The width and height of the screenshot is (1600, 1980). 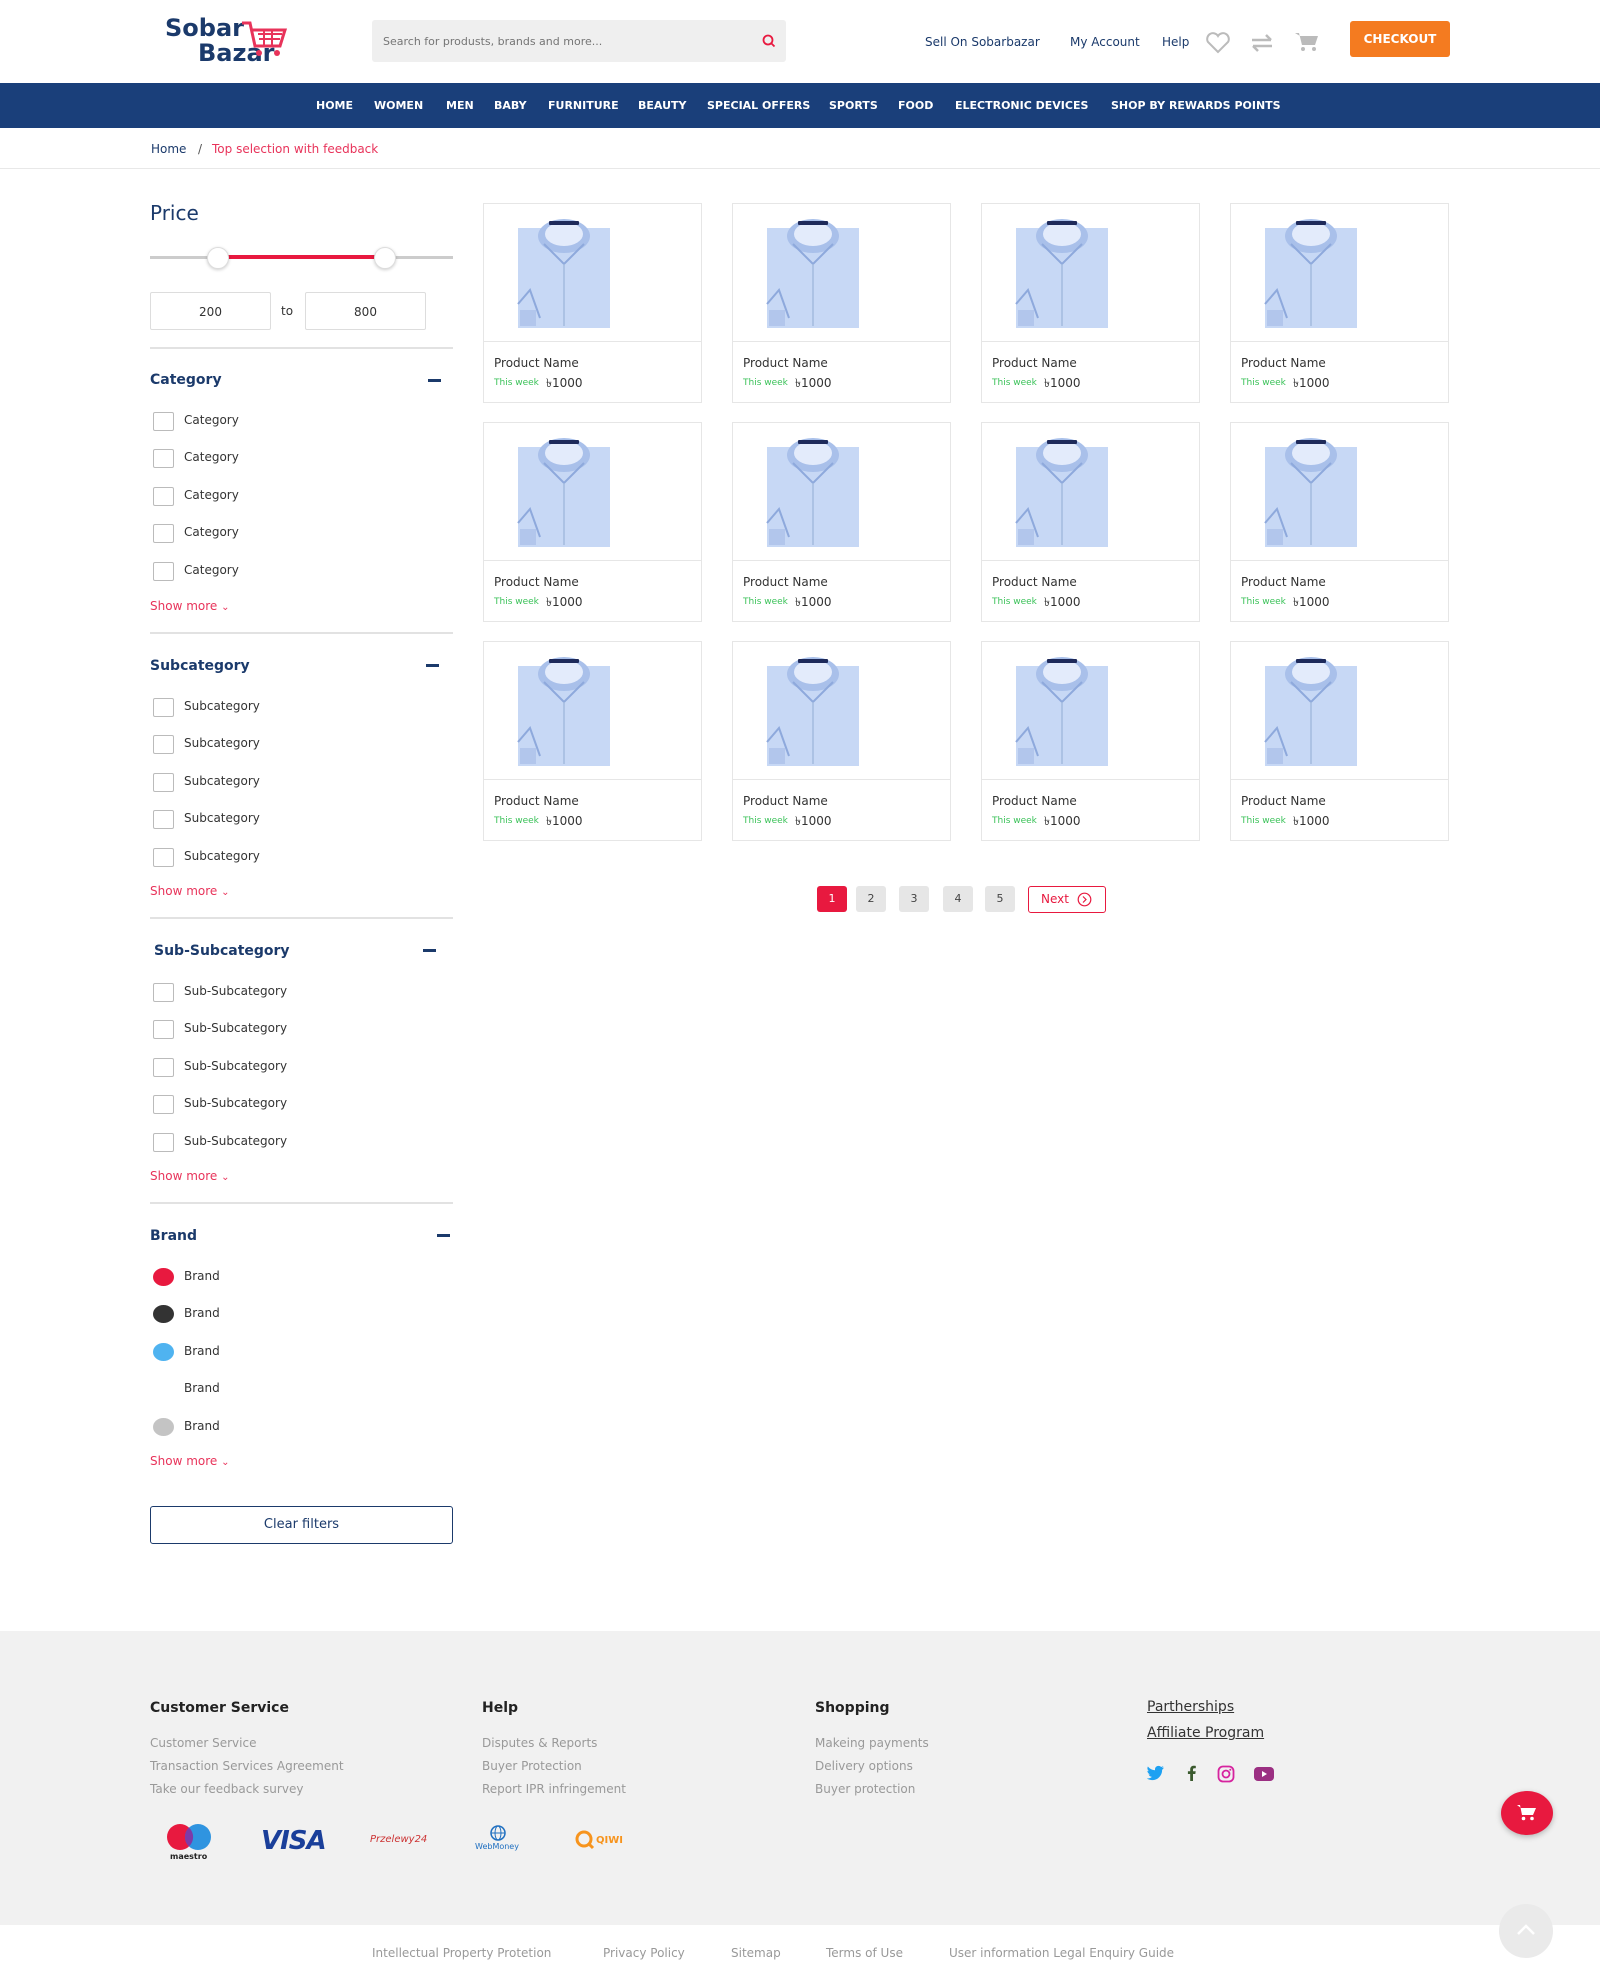 I want to click on facebook-icon, so click(x=1191, y=1773).